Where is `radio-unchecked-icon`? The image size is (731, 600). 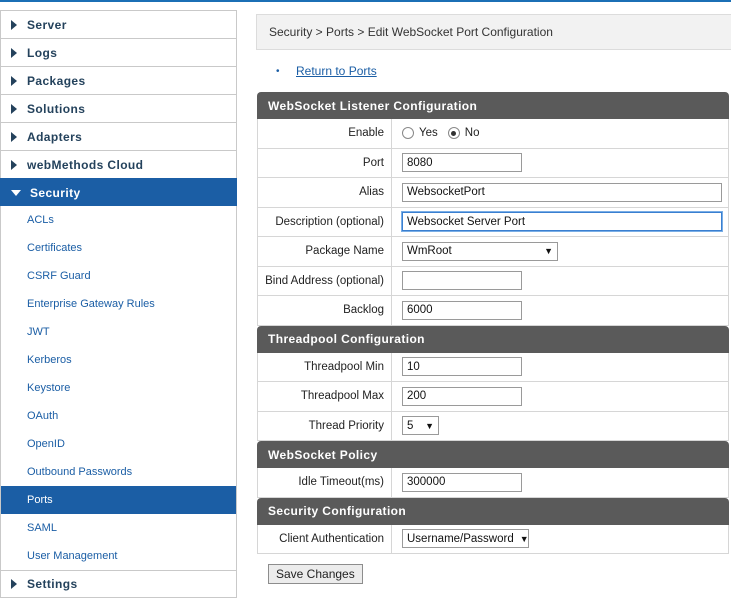
radio-unchecked-icon is located at coordinates (408, 133).